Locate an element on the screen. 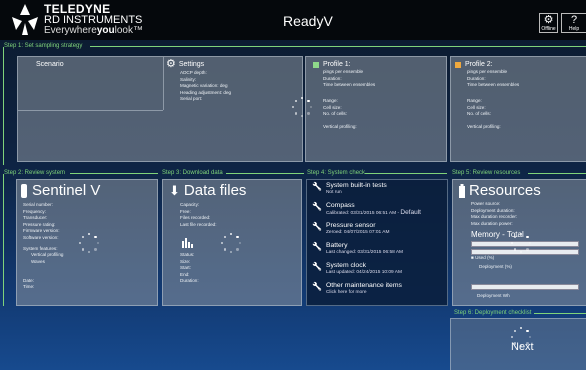 The height and width of the screenshot is (370, 586). gear-icon: ⚙ is located at coordinates (548, 20).